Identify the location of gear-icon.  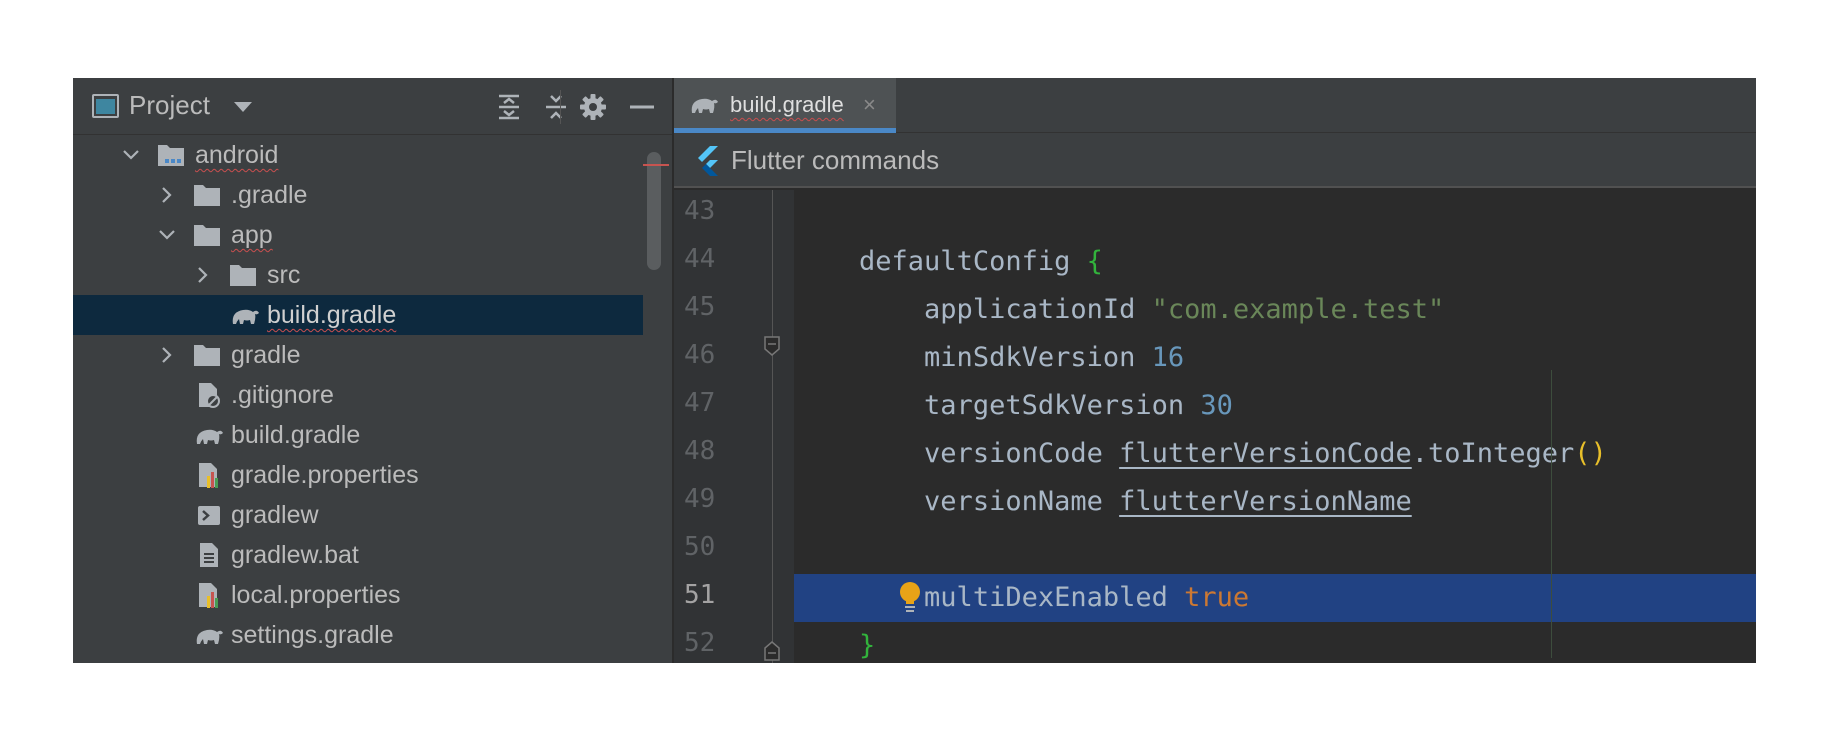
(593, 107).